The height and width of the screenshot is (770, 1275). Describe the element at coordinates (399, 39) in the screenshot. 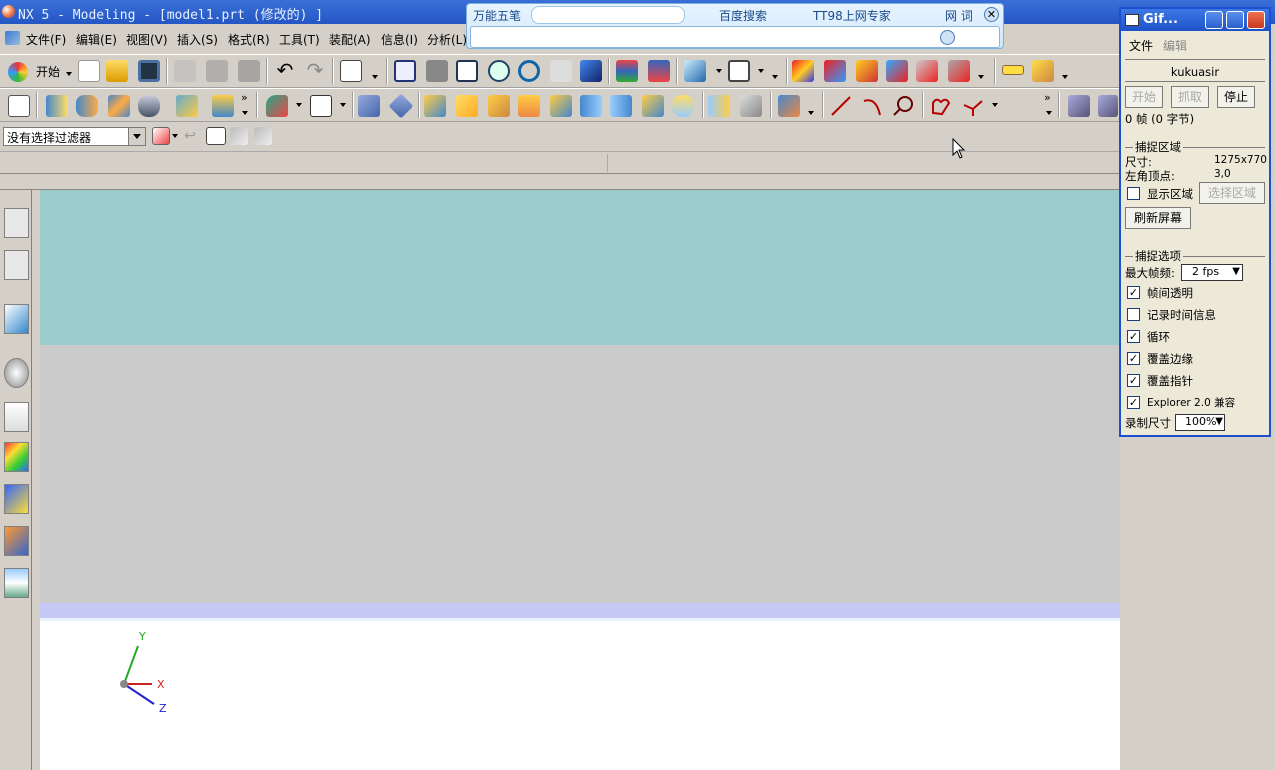

I see `menu-information: 信息(I)` at that location.